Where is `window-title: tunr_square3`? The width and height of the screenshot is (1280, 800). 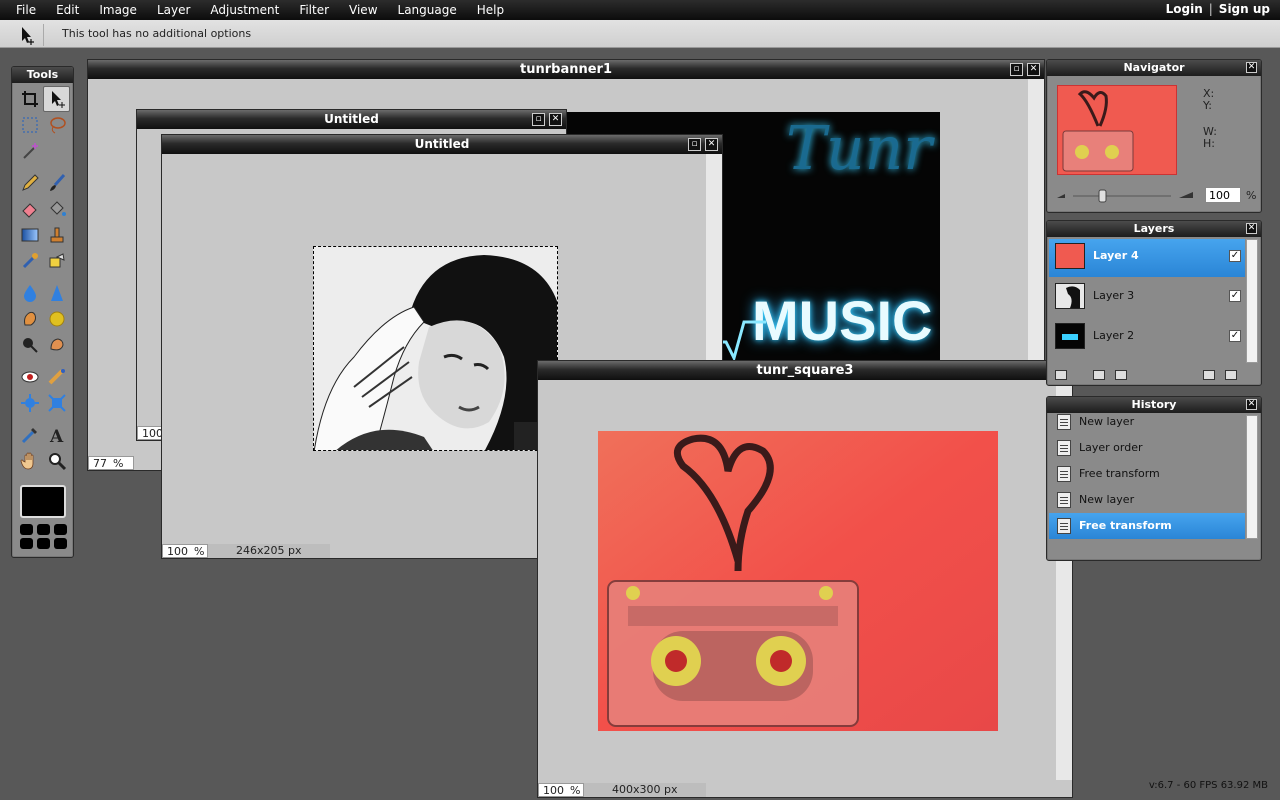 window-title: tunr_square3 is located at coordinates (805, 370).